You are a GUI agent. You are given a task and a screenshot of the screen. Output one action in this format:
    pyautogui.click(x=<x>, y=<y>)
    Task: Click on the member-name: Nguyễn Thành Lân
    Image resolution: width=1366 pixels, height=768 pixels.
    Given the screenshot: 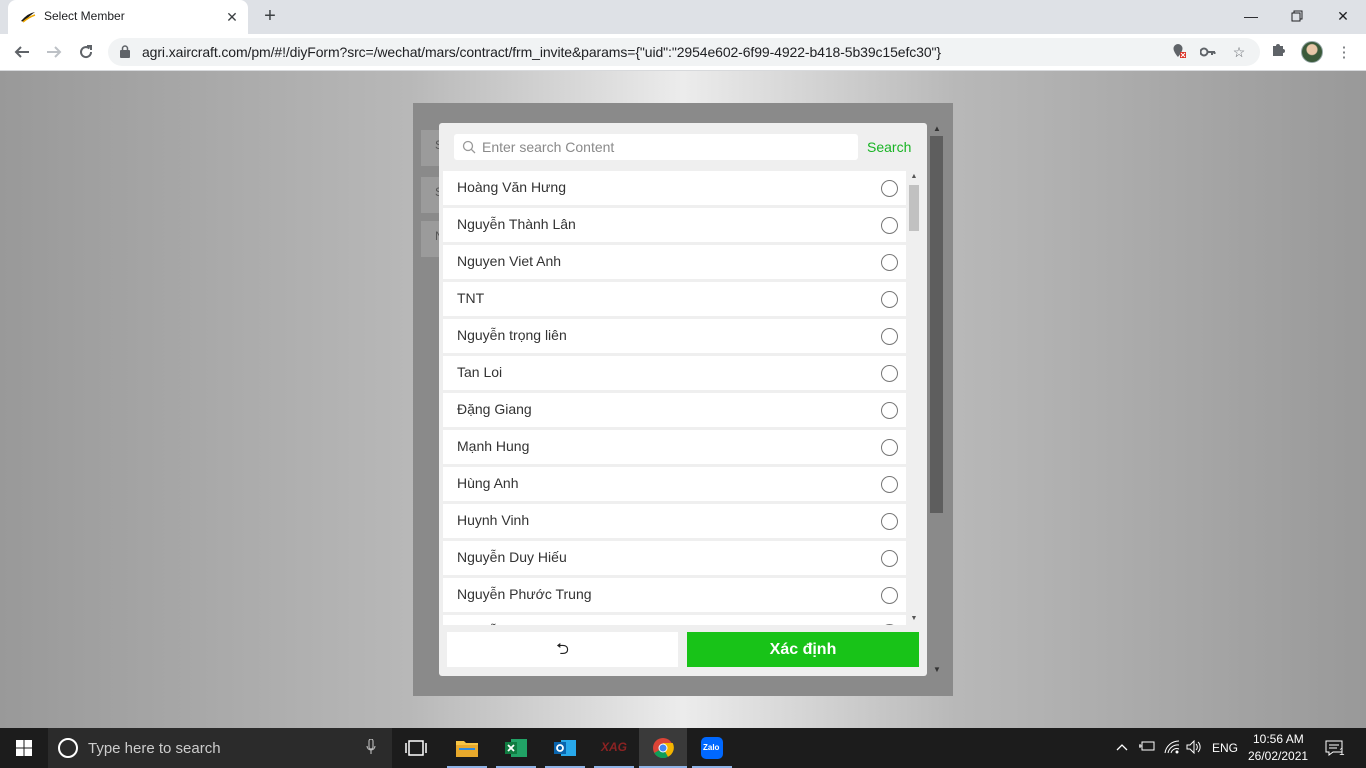 What is the action you would take?
    pyautogui.click(x=516, y=224)
    